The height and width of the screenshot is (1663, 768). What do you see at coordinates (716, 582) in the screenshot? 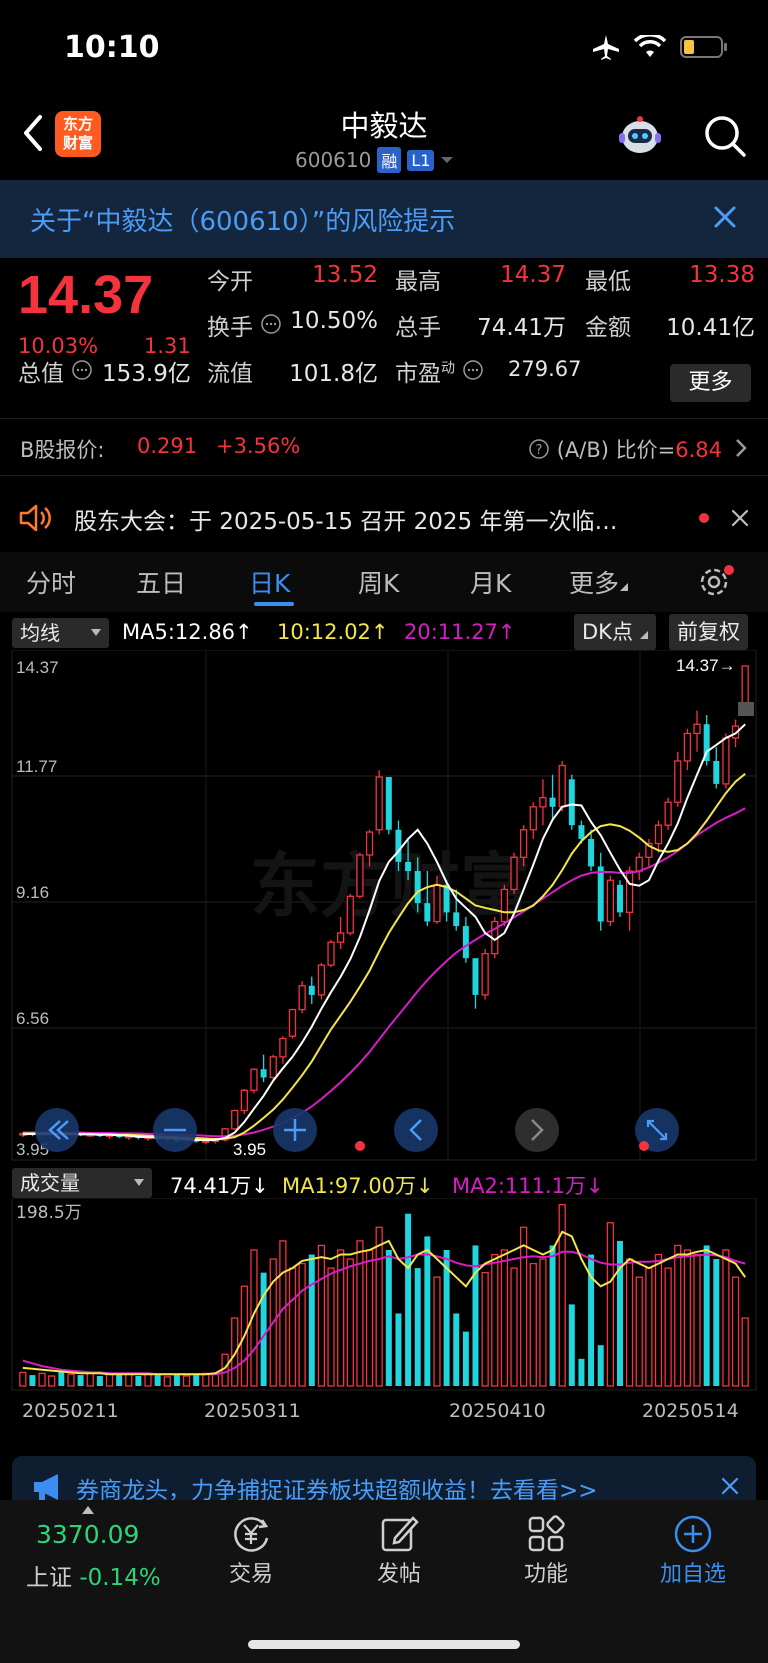
I see `settings-icon` at bounding box center [716, 582].